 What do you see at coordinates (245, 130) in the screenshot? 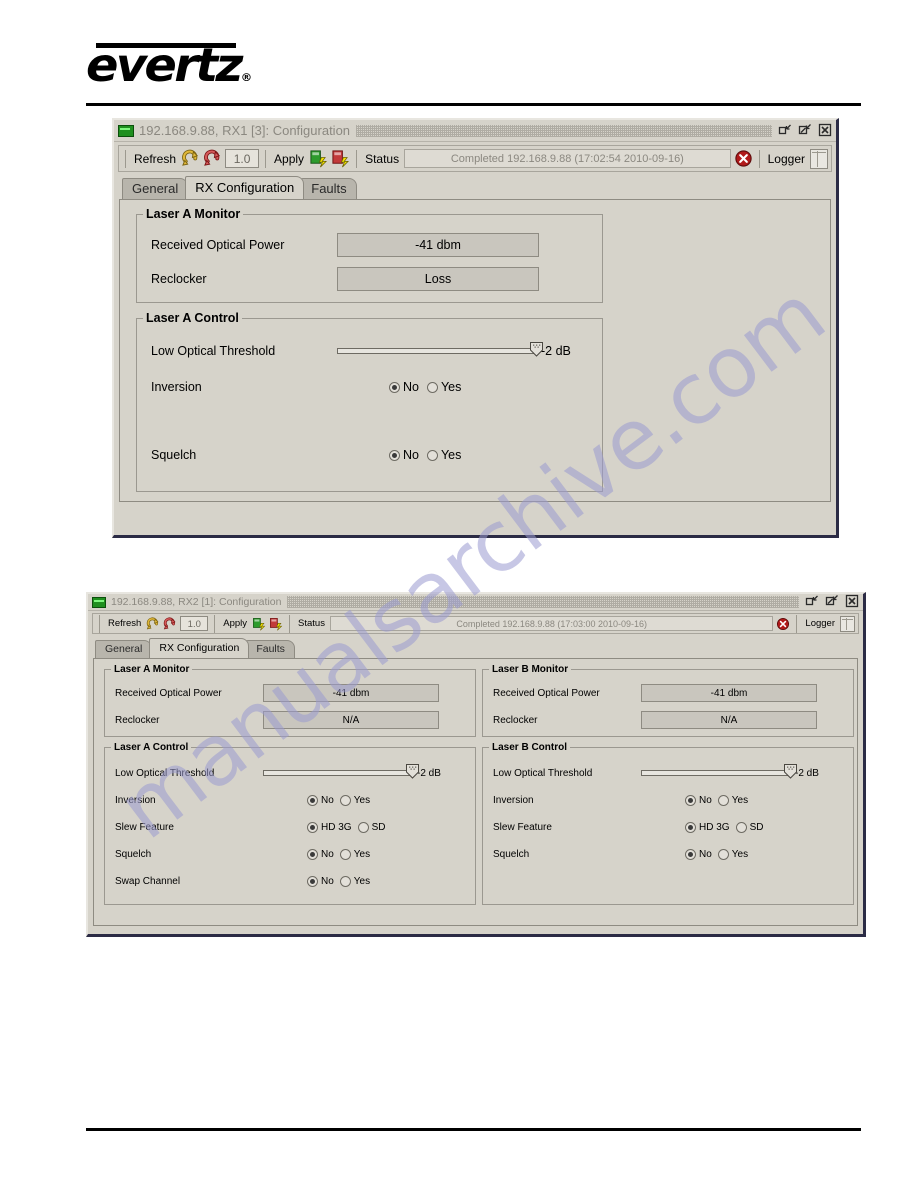
I see `window-title: 192.168.9.88, RX1 [3]: Configuration` at bounding box center [245, 130].